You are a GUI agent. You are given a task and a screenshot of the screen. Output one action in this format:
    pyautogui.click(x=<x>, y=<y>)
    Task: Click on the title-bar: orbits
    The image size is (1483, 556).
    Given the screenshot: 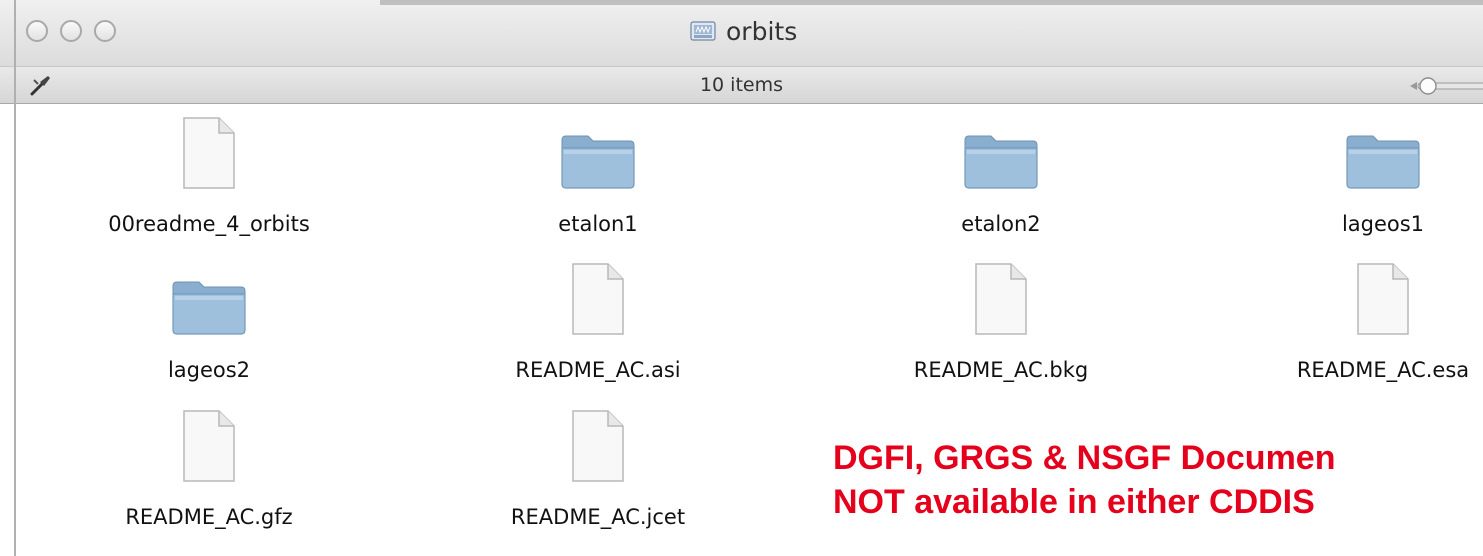 What is the action you would take?
    pyautogui.click(x=741, y=33)
    